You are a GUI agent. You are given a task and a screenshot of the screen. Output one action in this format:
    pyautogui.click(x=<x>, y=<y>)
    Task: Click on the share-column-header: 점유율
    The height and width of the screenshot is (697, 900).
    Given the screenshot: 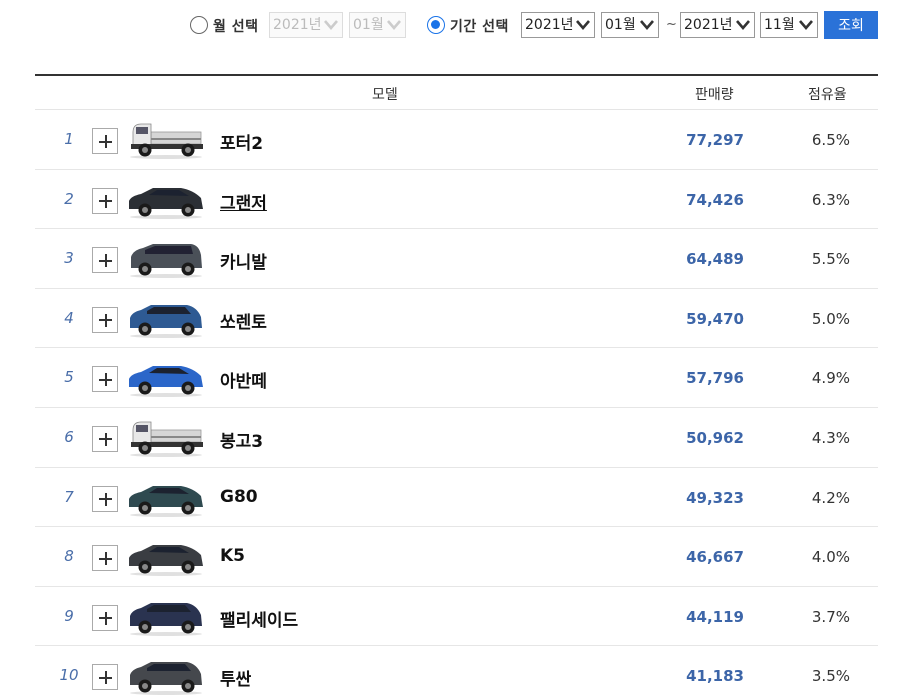 What is the action you would take?
    pyautogui.click(x=827, y=95)
    